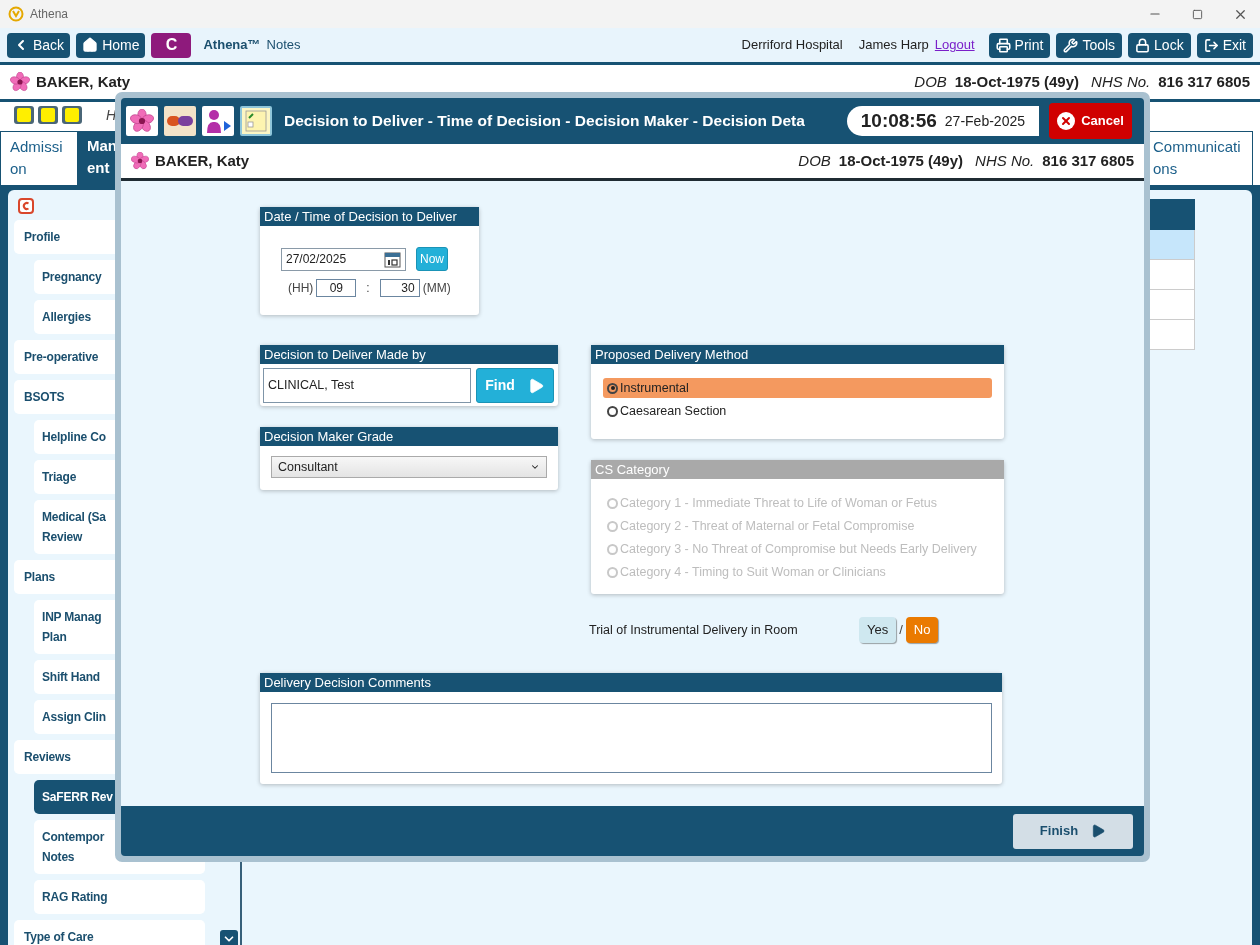 The image size is (1260, 945). What do you see at coordinates (256, 121) in the screenshot?
I see `note-tile-icon` at bounding box center [256, 121].